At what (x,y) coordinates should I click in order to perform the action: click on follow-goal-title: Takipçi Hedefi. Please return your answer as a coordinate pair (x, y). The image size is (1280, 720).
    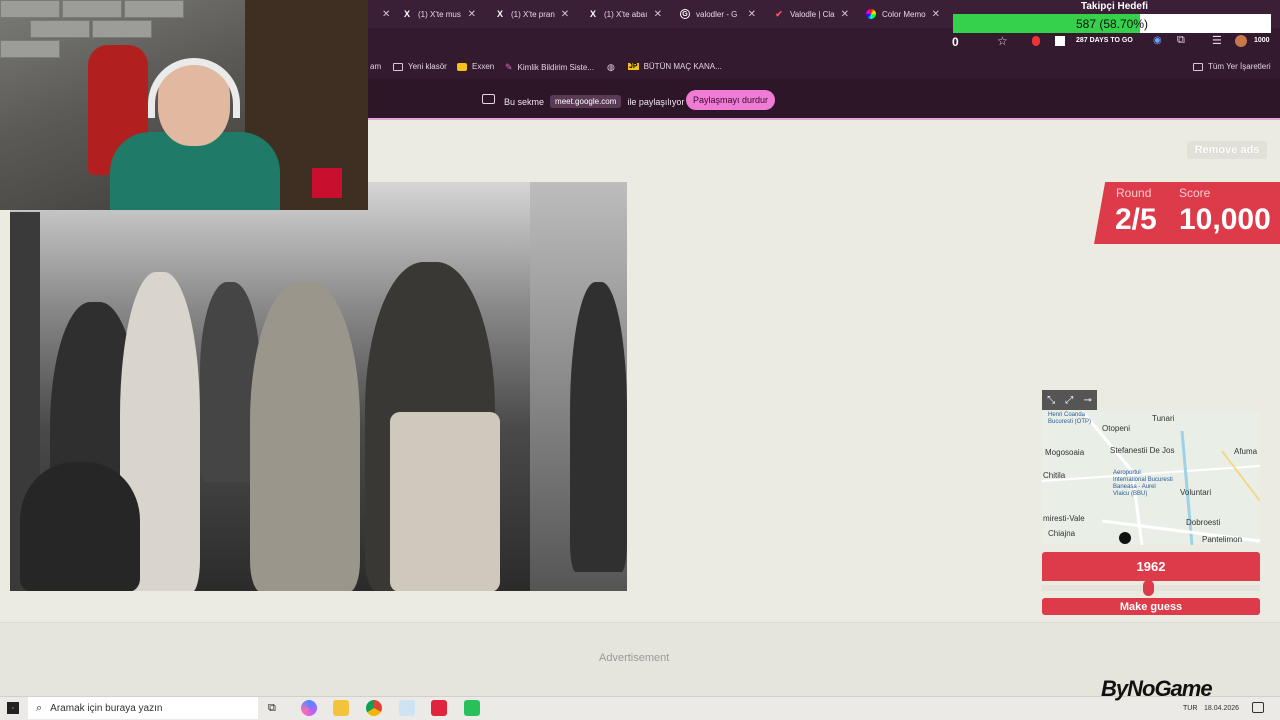
    Looking at the image, I should click on (1115, 6).